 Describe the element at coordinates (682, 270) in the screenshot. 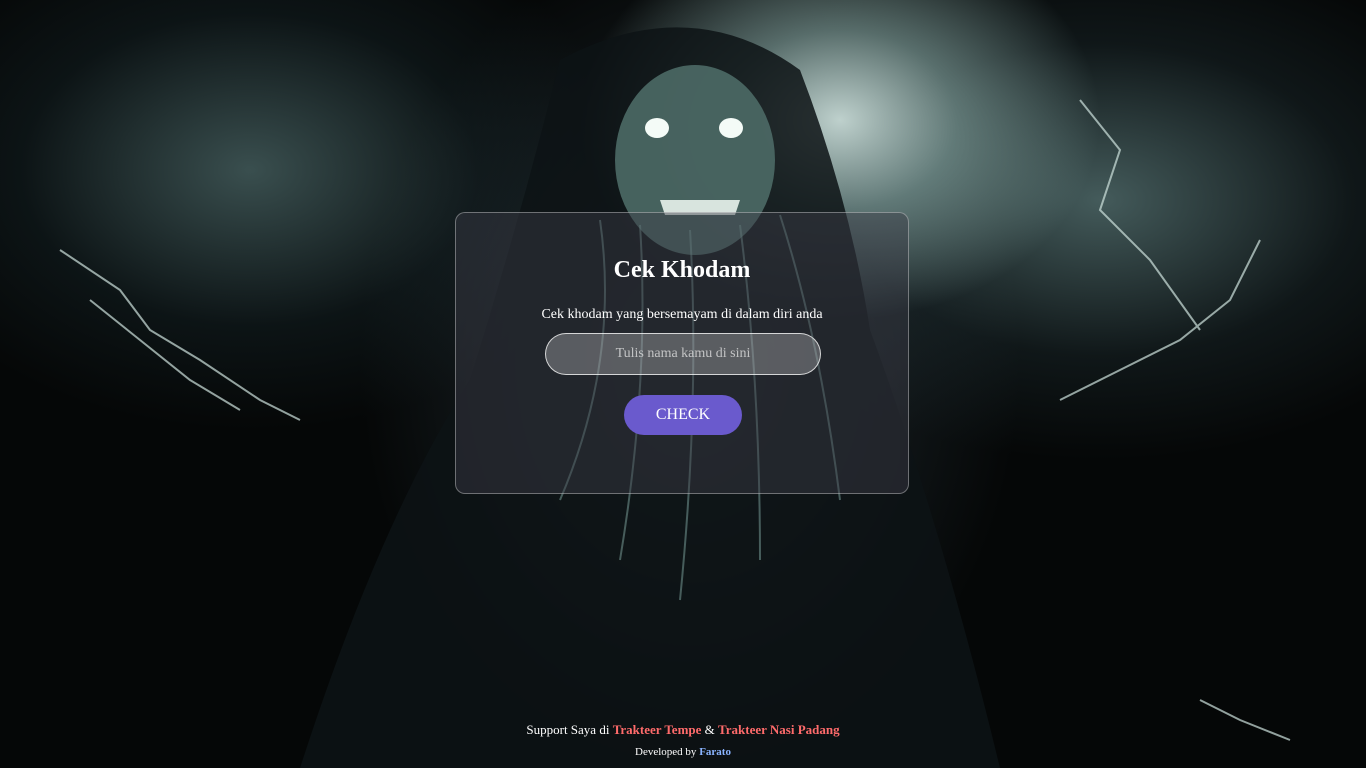

I see `page-title: Cek Khodam` at that location.